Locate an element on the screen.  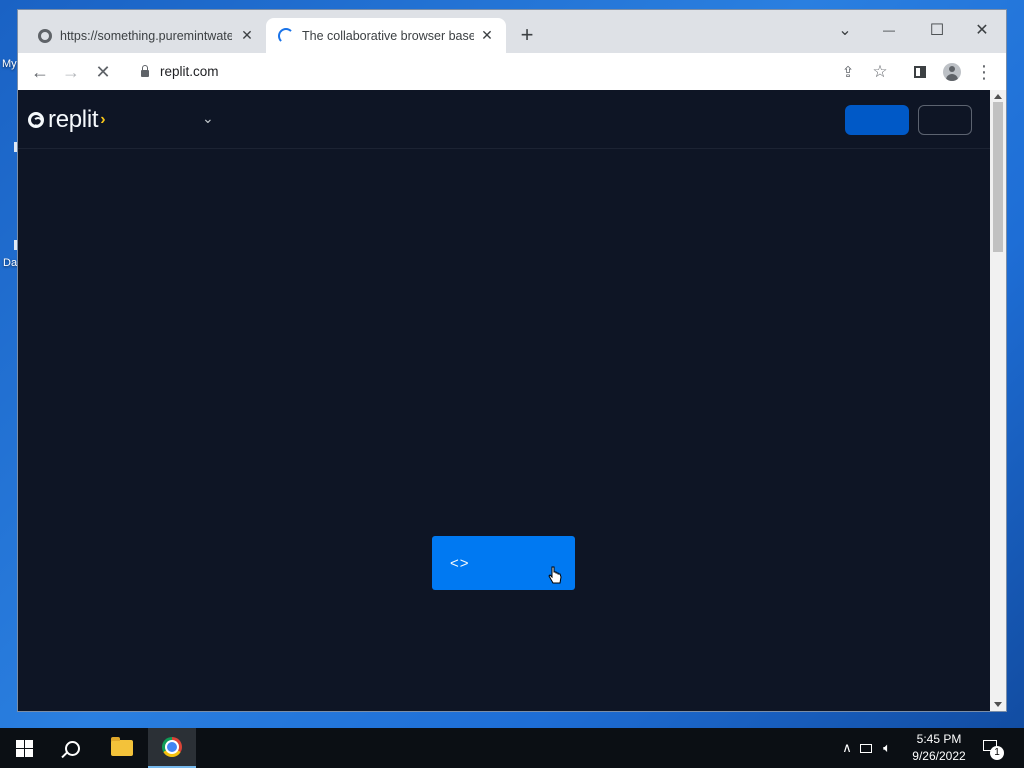
share-icon: ⇪ is located at coordinates (848, 72).